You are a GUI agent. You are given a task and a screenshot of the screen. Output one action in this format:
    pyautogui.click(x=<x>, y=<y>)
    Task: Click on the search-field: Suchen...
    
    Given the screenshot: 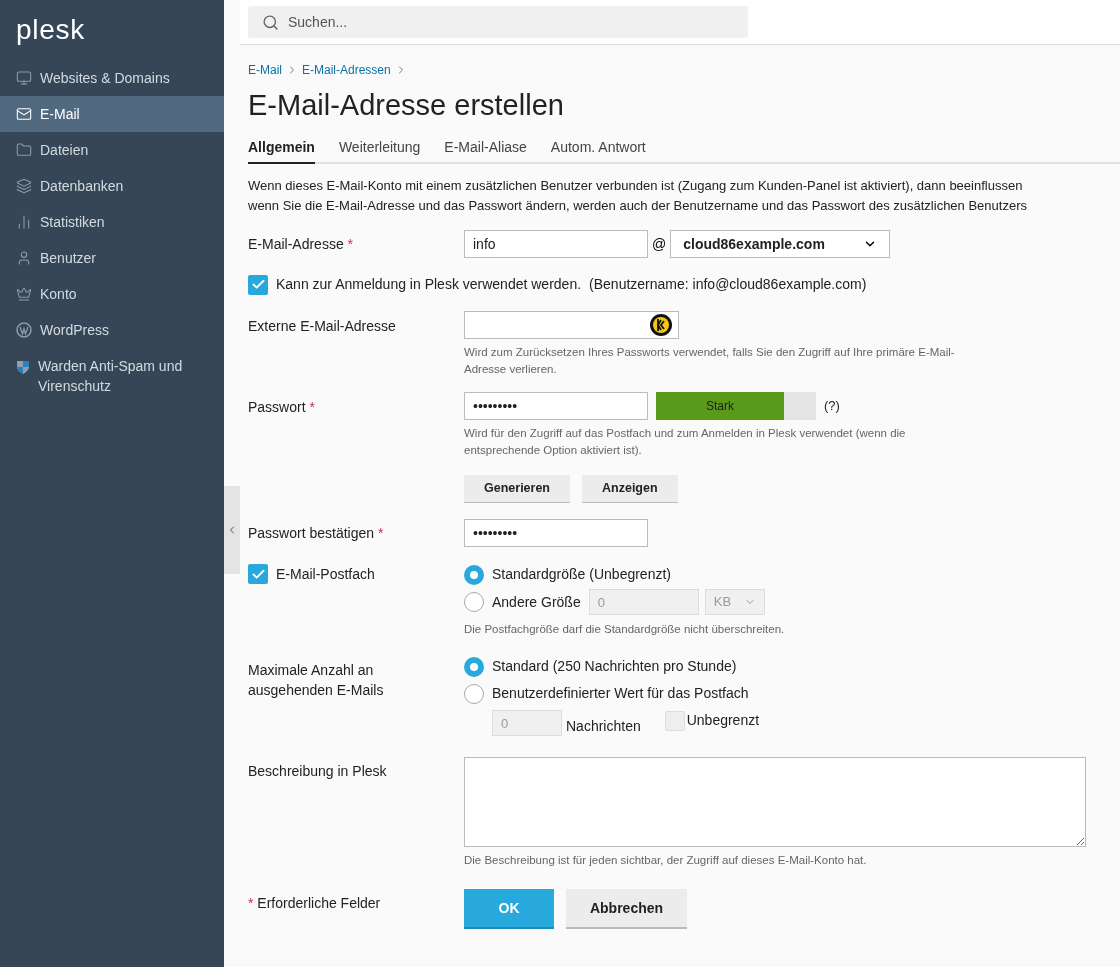 What is the action you would take?
    pyautogui.click(x=498, y=22)
    